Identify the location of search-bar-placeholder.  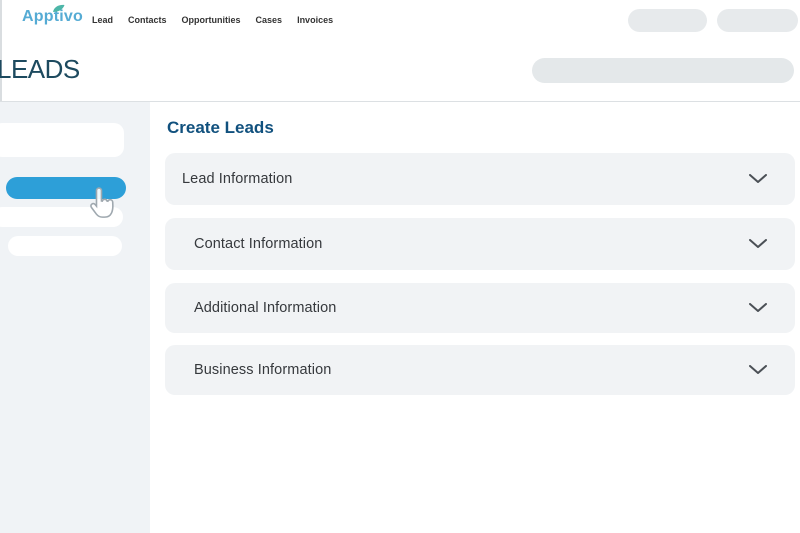
(663, 70).